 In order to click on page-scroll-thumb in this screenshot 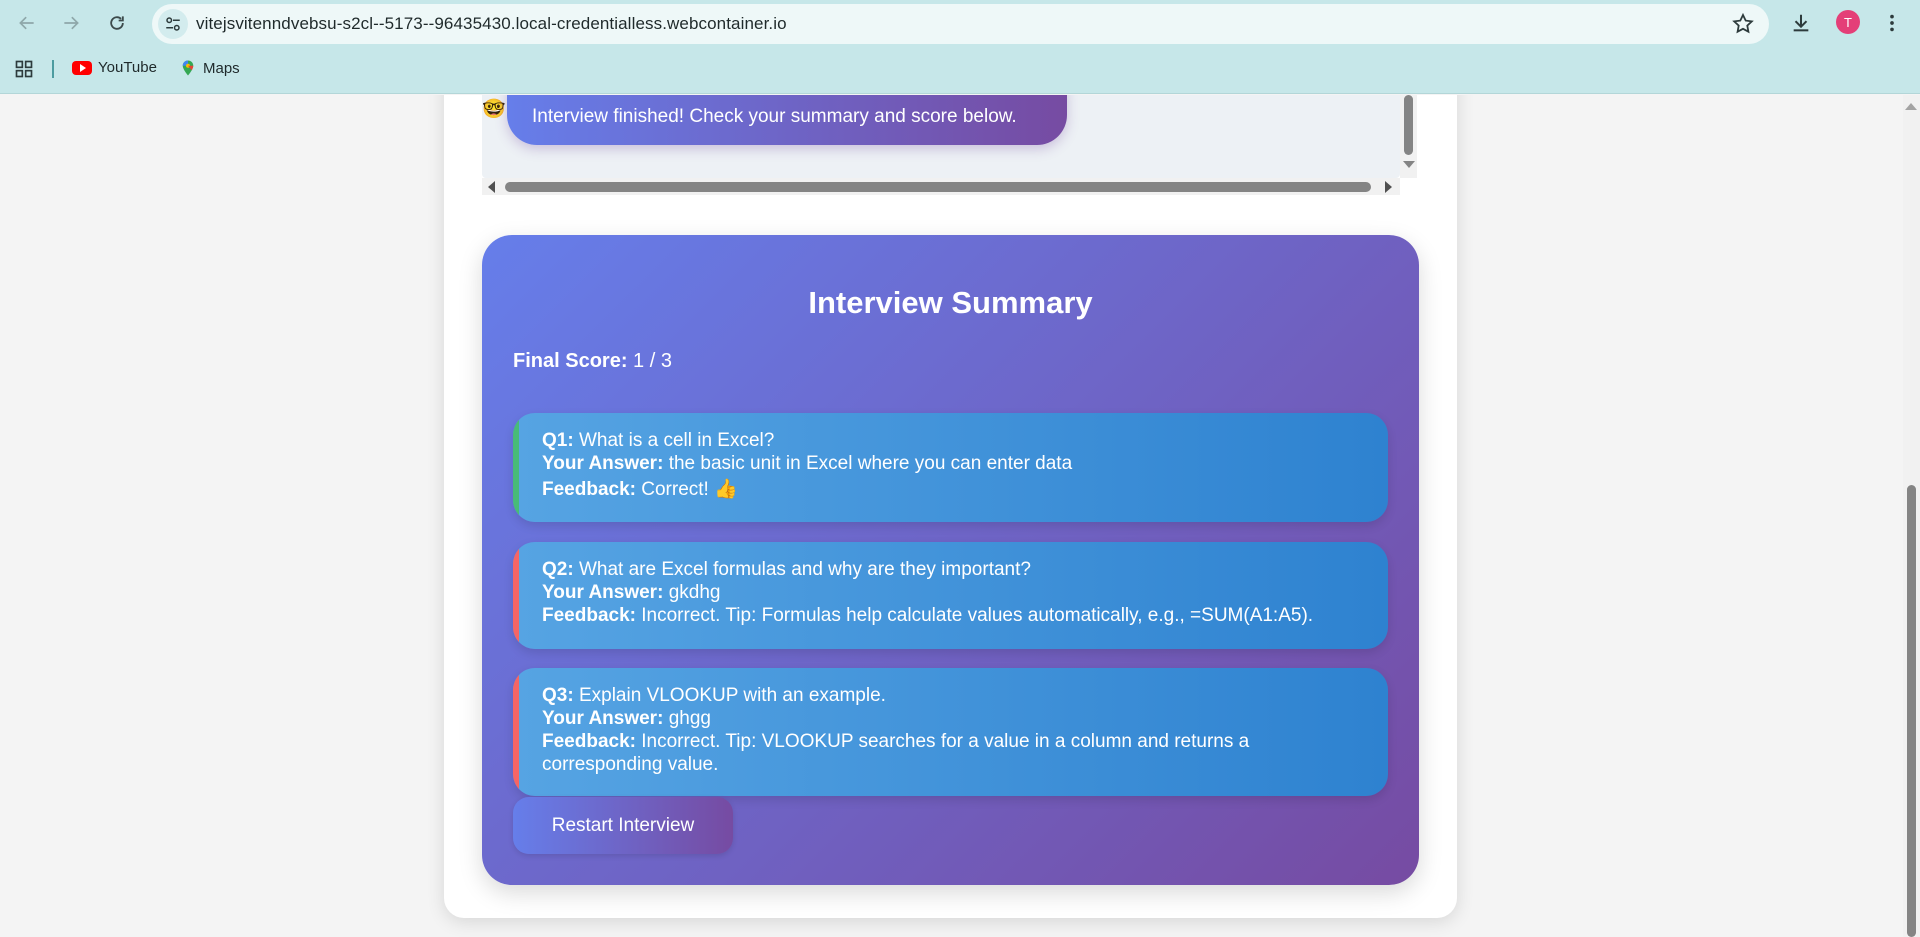, I will do `click(1911, 711)`.